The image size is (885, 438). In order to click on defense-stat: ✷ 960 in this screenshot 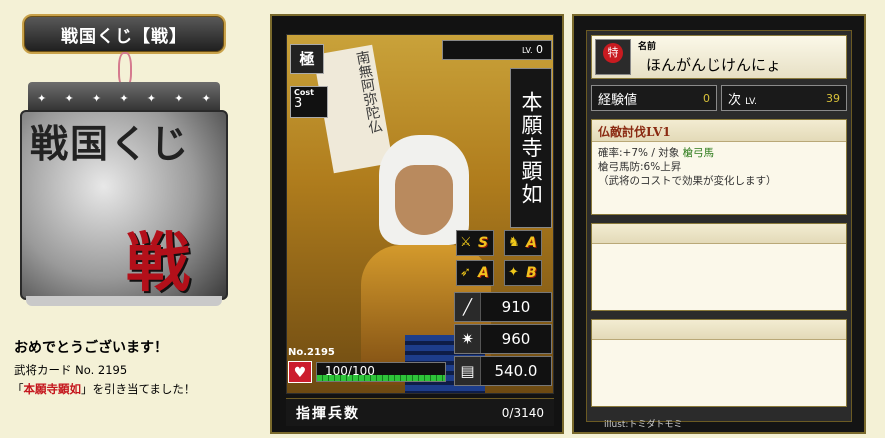, I will do `click(503, 339)`.